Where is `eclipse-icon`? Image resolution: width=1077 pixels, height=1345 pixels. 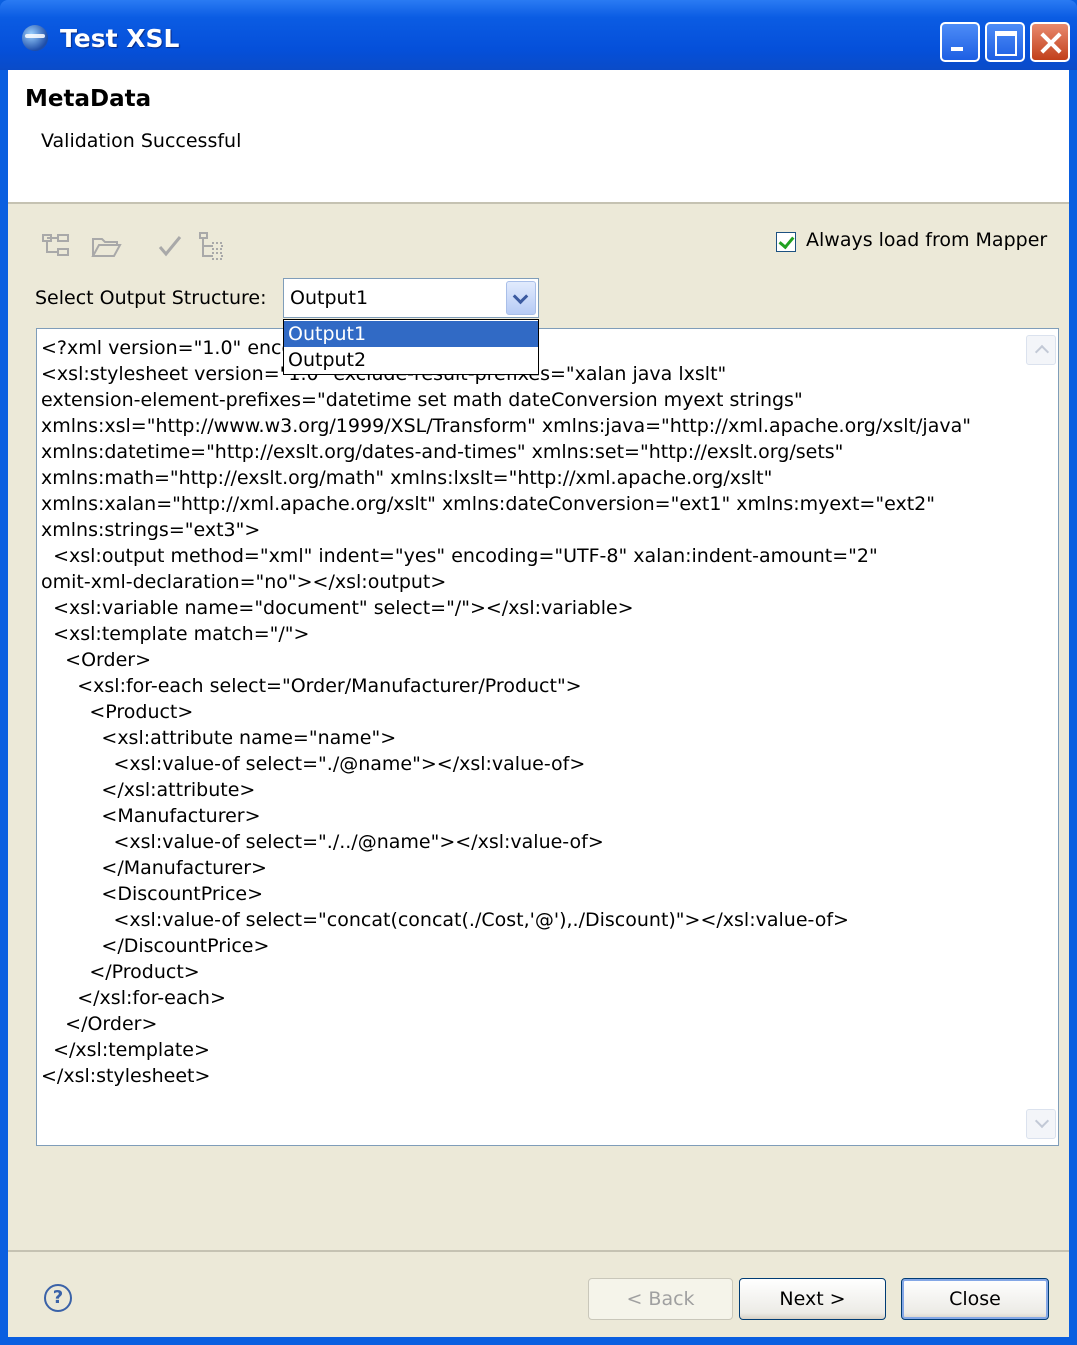 eclipse-icon is located at coordinates (35, 38).